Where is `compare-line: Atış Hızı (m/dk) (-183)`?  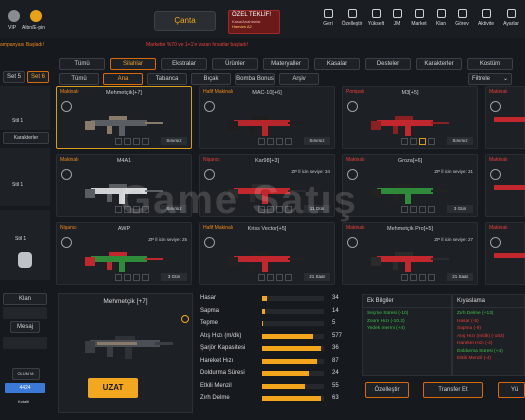 compare-line: Atış Hızı (m/dk) (-183) is located at coordinates (481, 336).